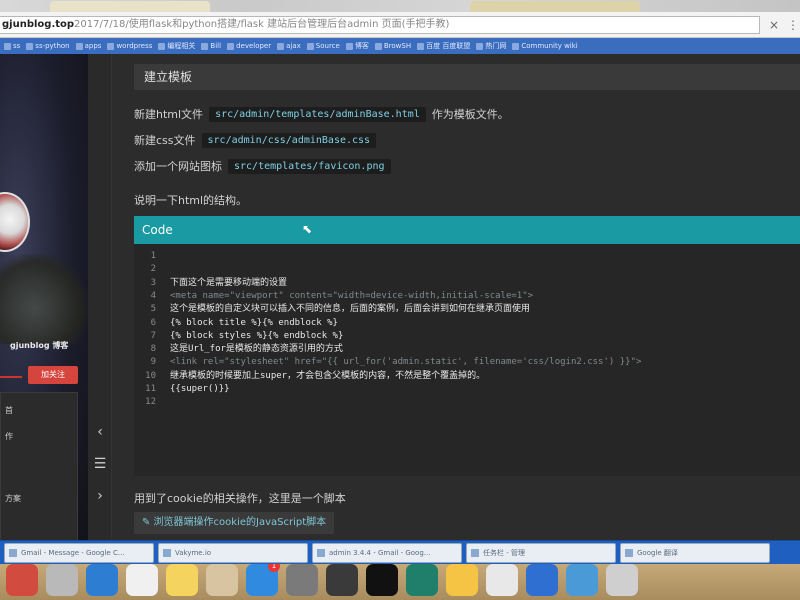 This screenshot has height=600, width=800. I want to click on code-block-header: Code, so click(467, 230).